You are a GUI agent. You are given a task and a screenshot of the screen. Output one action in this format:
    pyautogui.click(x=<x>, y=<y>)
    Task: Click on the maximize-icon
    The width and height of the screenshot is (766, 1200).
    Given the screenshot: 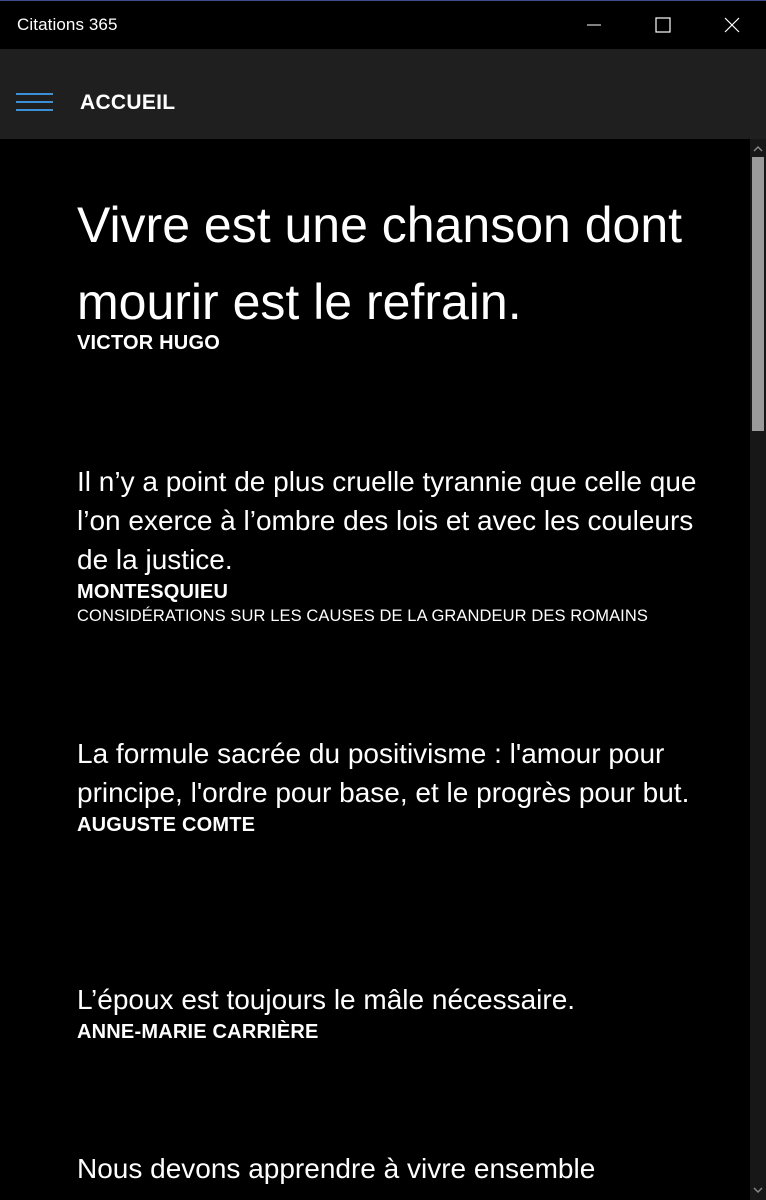 What is the action you would take?
    pyautogui.click(x=663, y=25)
    